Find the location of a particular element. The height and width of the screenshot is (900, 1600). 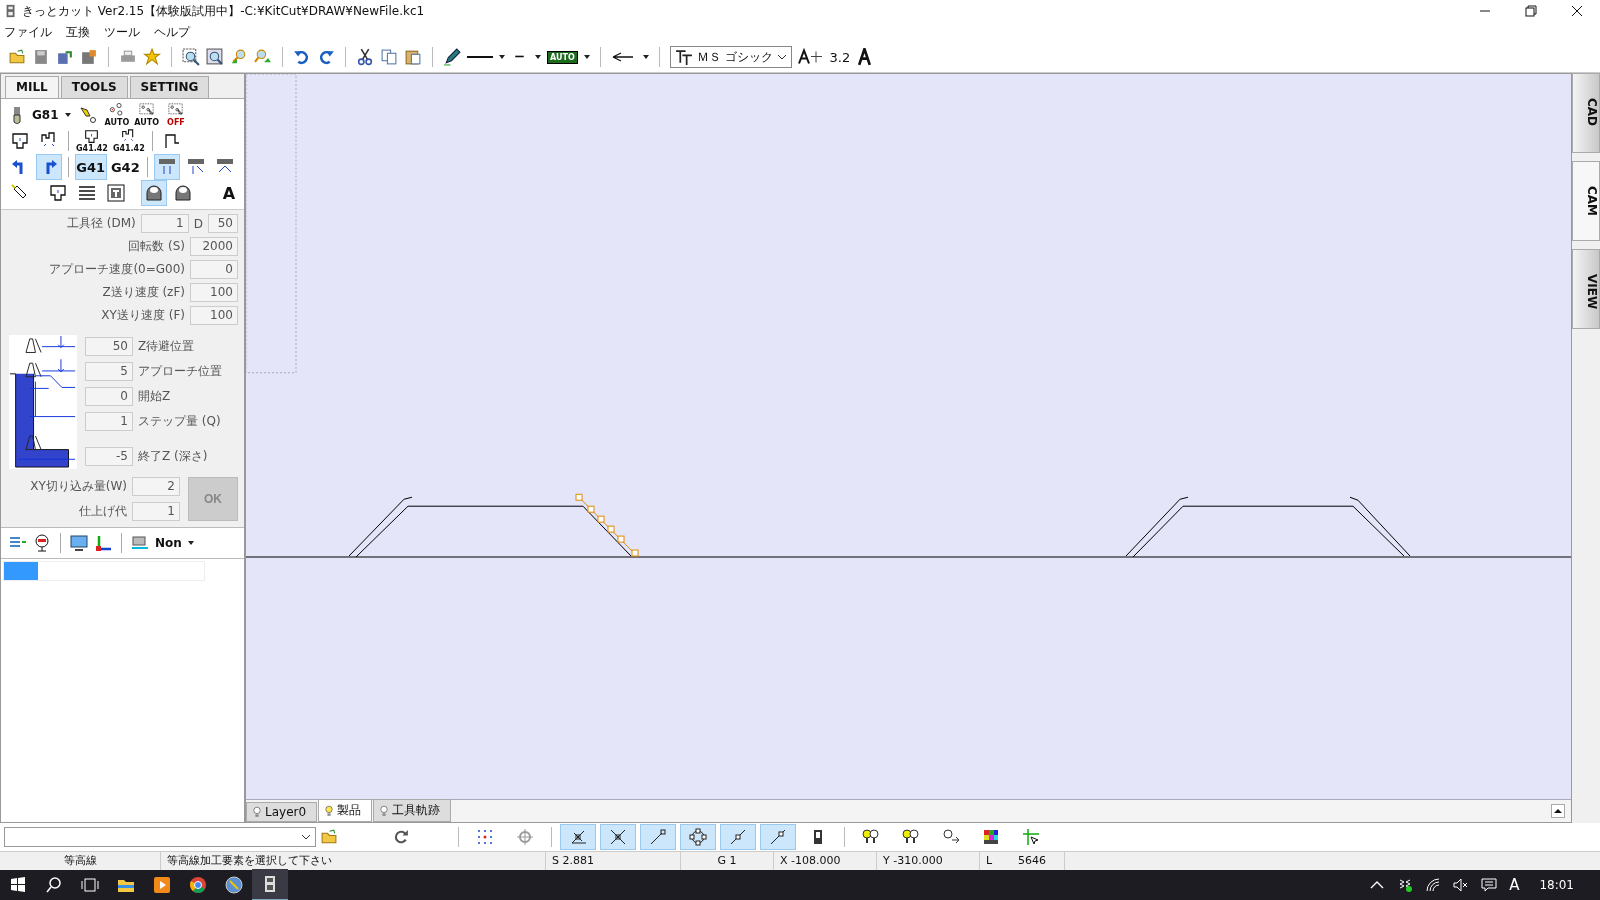

layer-tab: 工具軌跡 is located at coordinates (412, 810).